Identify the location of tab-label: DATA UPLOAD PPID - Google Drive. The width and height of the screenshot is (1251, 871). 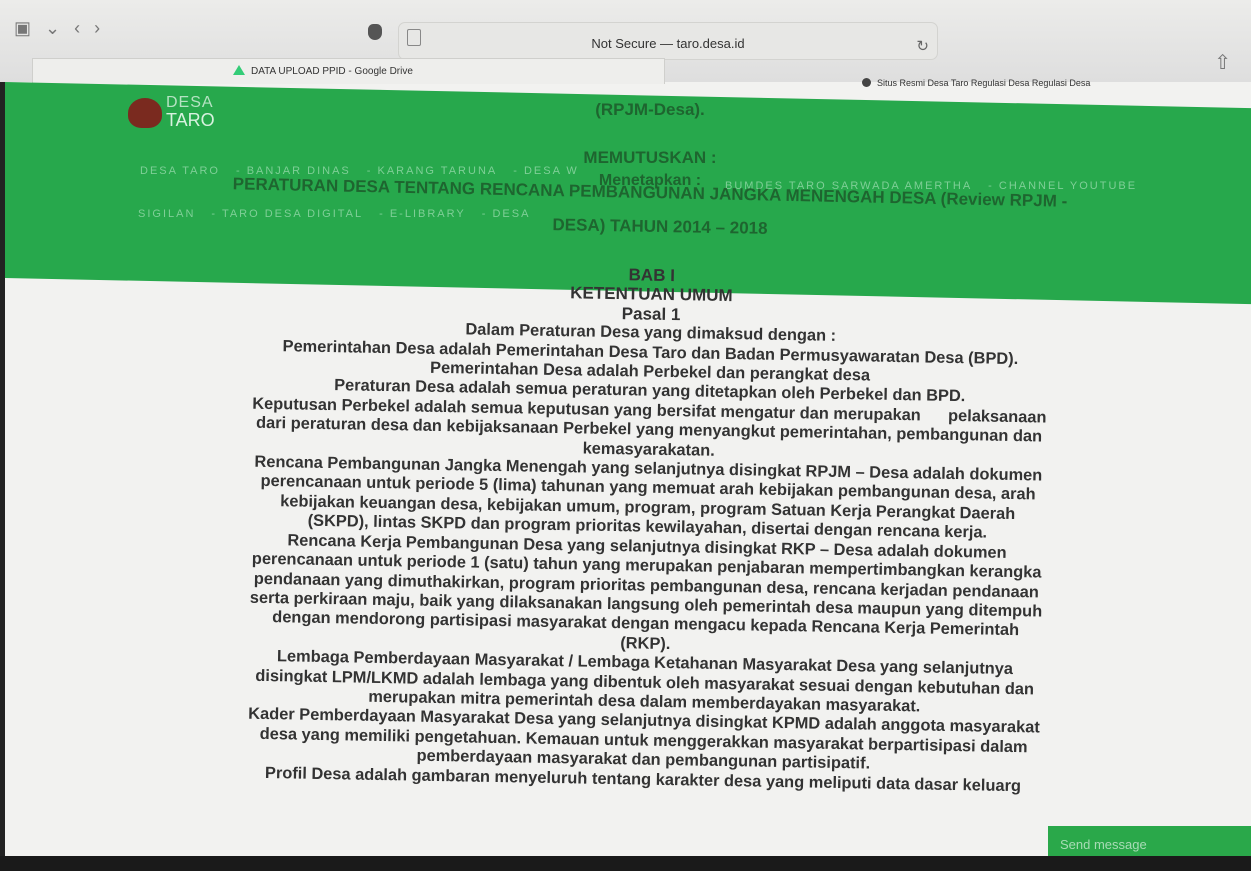
(332, 71).